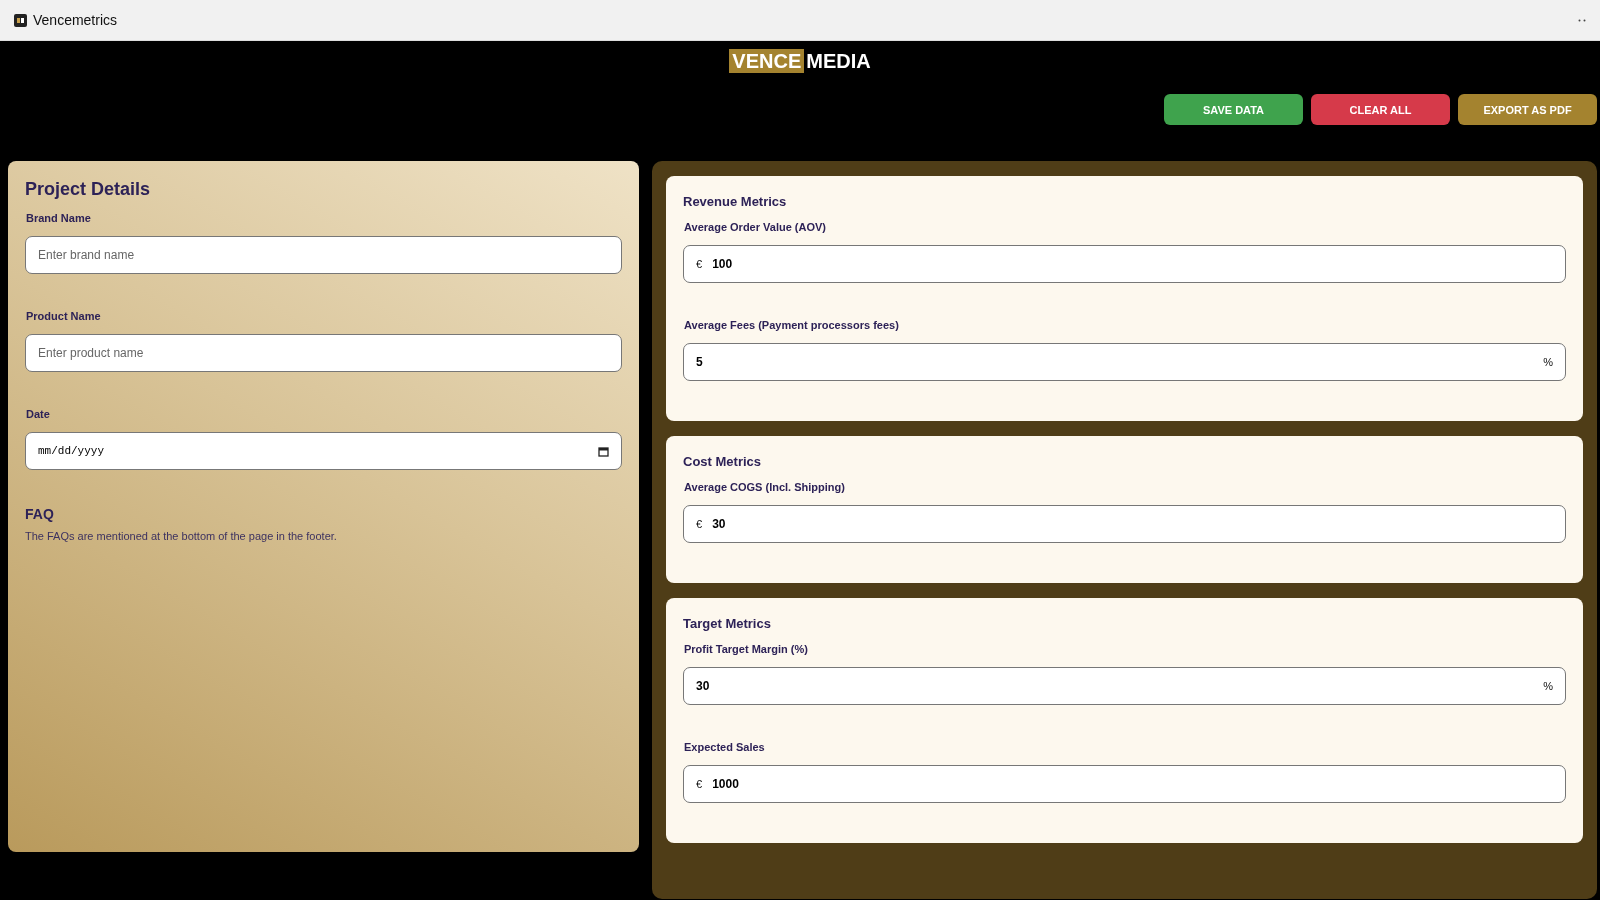 This screenshot has height=900, width=1600. Describe the element at coordinates (59, 218) in the screenshot. I see `field-label: Brand Name` at that location.